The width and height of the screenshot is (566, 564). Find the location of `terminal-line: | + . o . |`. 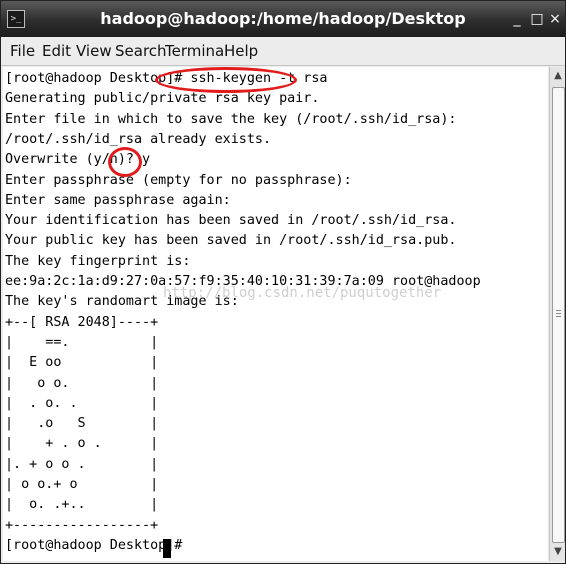

terminal-line: | + . o . | is located at coordinates (82, 444).